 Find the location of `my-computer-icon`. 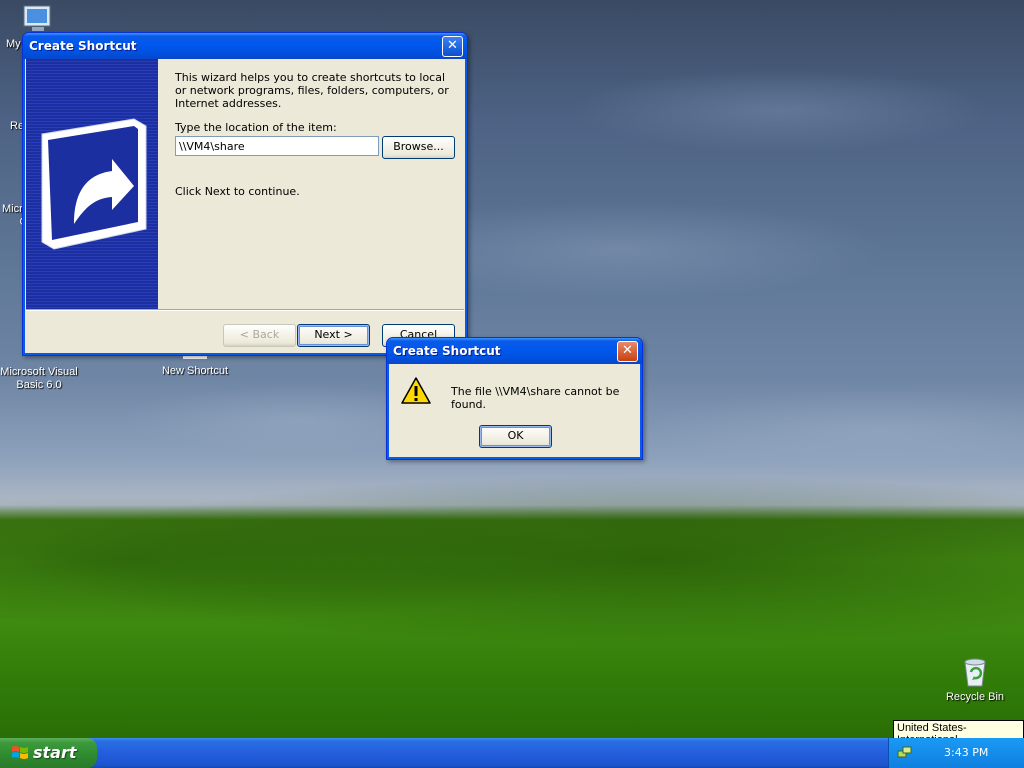

my-computer-icon is located at coordinates (37, 18).